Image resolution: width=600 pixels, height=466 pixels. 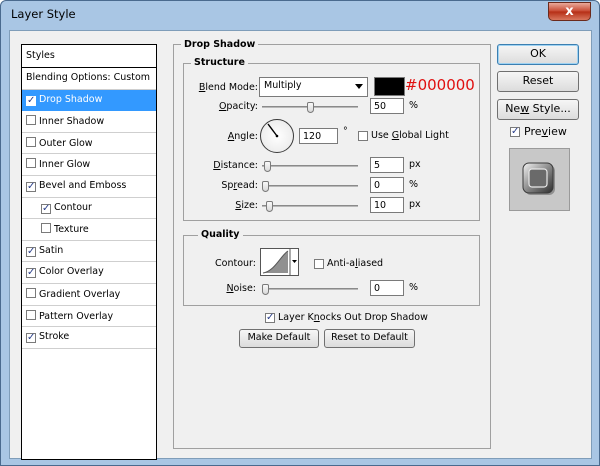 What do you see at coordinates (318, 136) in the screenshot?
I see `angle-input: 120` at bounding box center [318, 136].